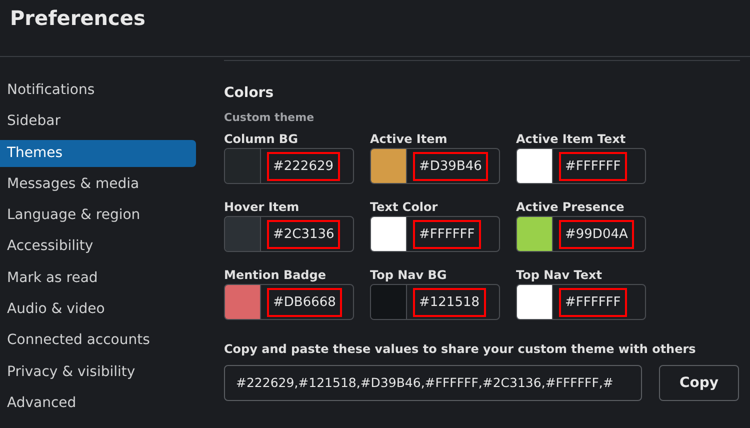 The image size is (750, 428). I want to click on color-label: Column BG, so click(261, 139).